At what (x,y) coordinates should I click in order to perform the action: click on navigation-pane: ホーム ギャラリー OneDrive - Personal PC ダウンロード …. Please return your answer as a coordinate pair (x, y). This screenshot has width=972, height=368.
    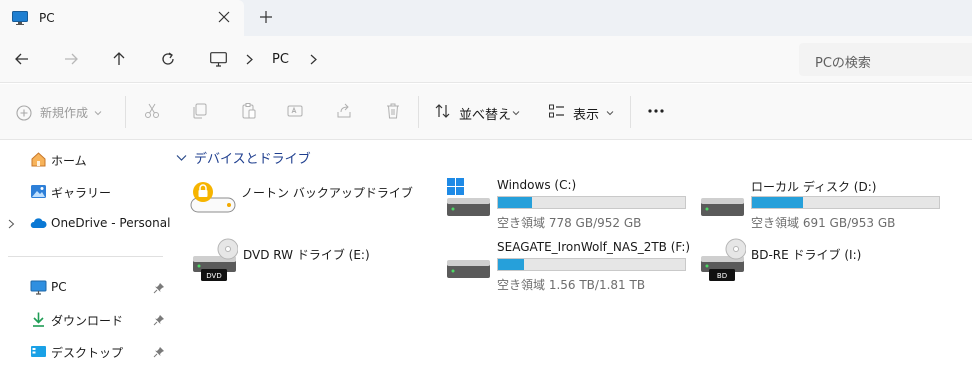
    Looking at the image, I should click on (86, 254).